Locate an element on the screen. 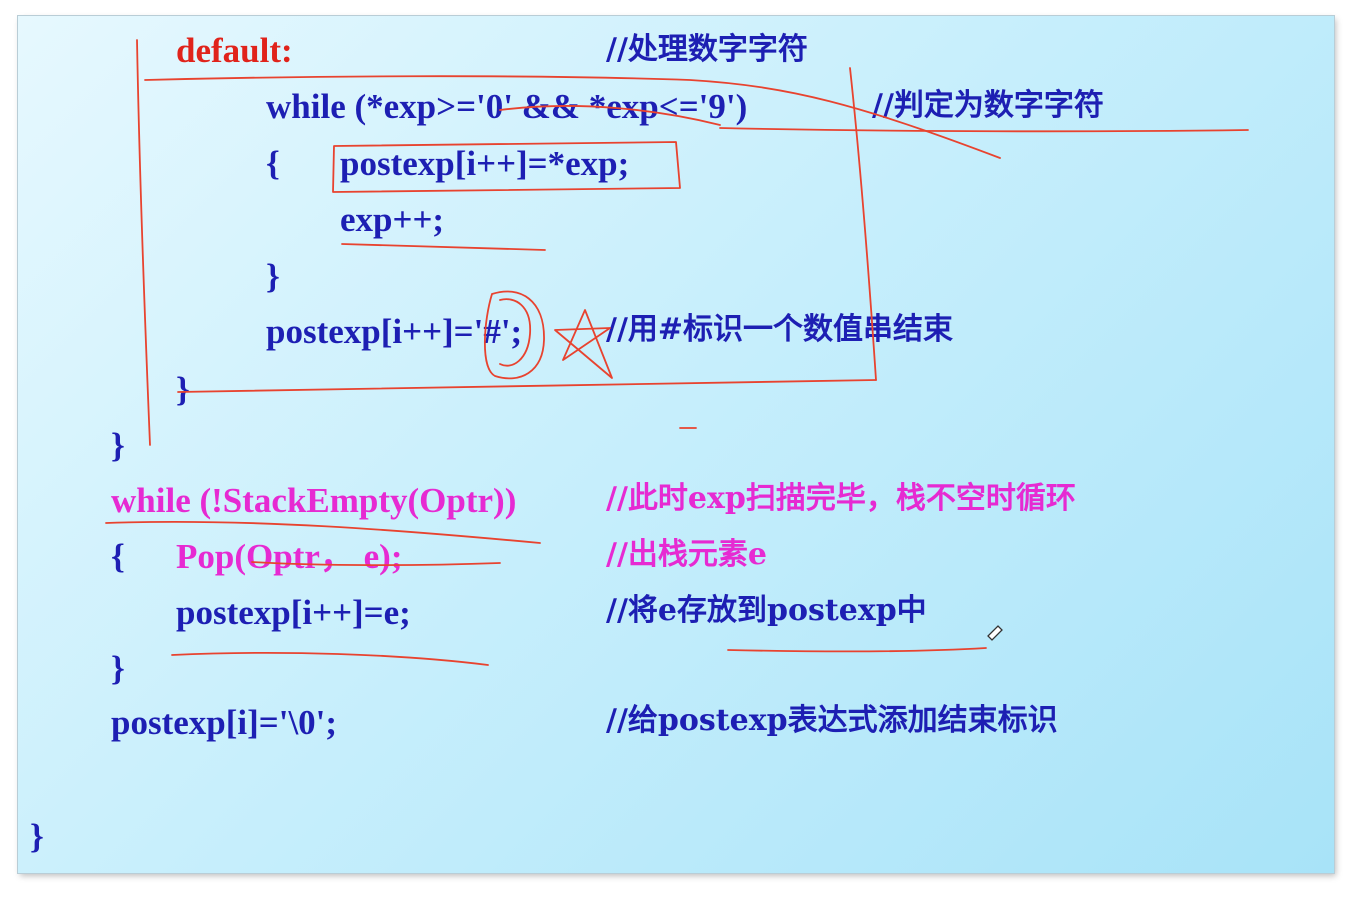 This screenshot has height=897, width=1371. code-assign-exp: postexp[i++]=*exp; is located at coordinates (485, 163).